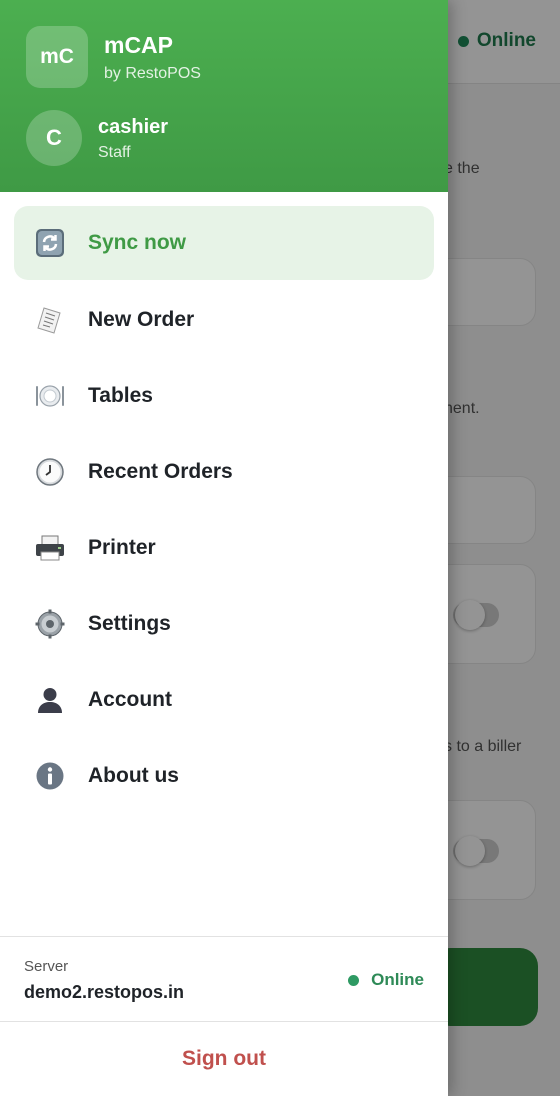 This screenshot has width=560, height=1096. What do you see at coordinates (50, 243) in the screenshot?
I see `sync-icon` at bounding box center [50, 243].